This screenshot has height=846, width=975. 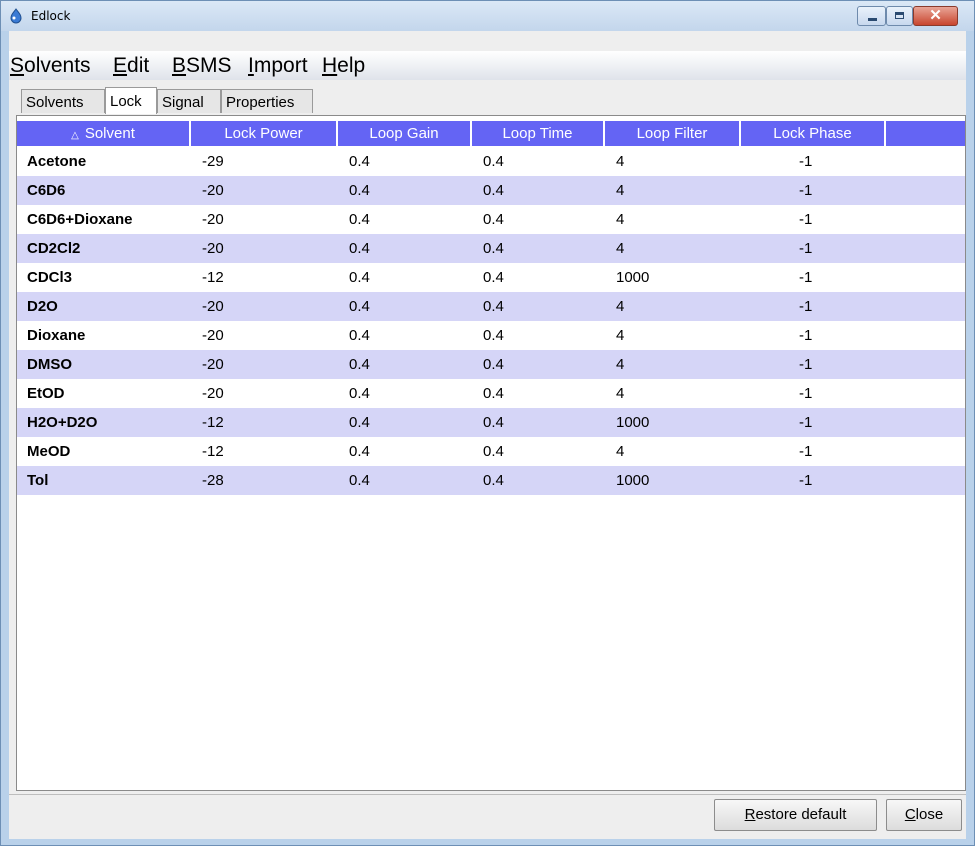 I want to click on menu-help: Help, so click(x=343, y=66).